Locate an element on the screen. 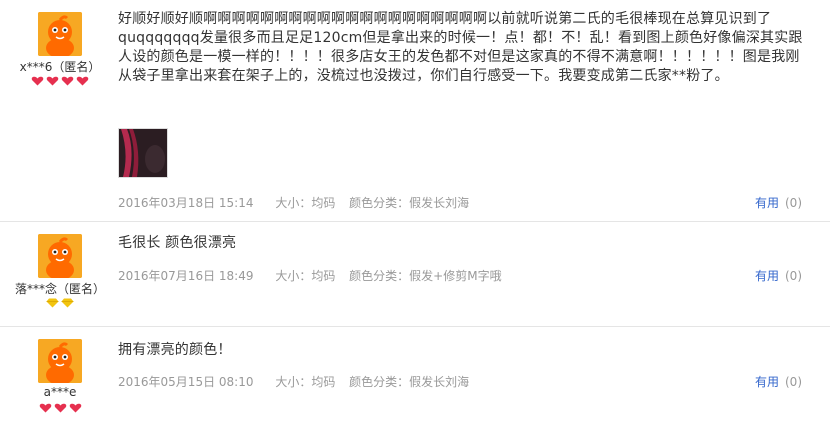 The height and width of the screenshot is (430, 830). review-meta: 2016年05月15日 08:10 大小：均码 颜色分类：假发长刘海 is located at coordinates (302, 381).